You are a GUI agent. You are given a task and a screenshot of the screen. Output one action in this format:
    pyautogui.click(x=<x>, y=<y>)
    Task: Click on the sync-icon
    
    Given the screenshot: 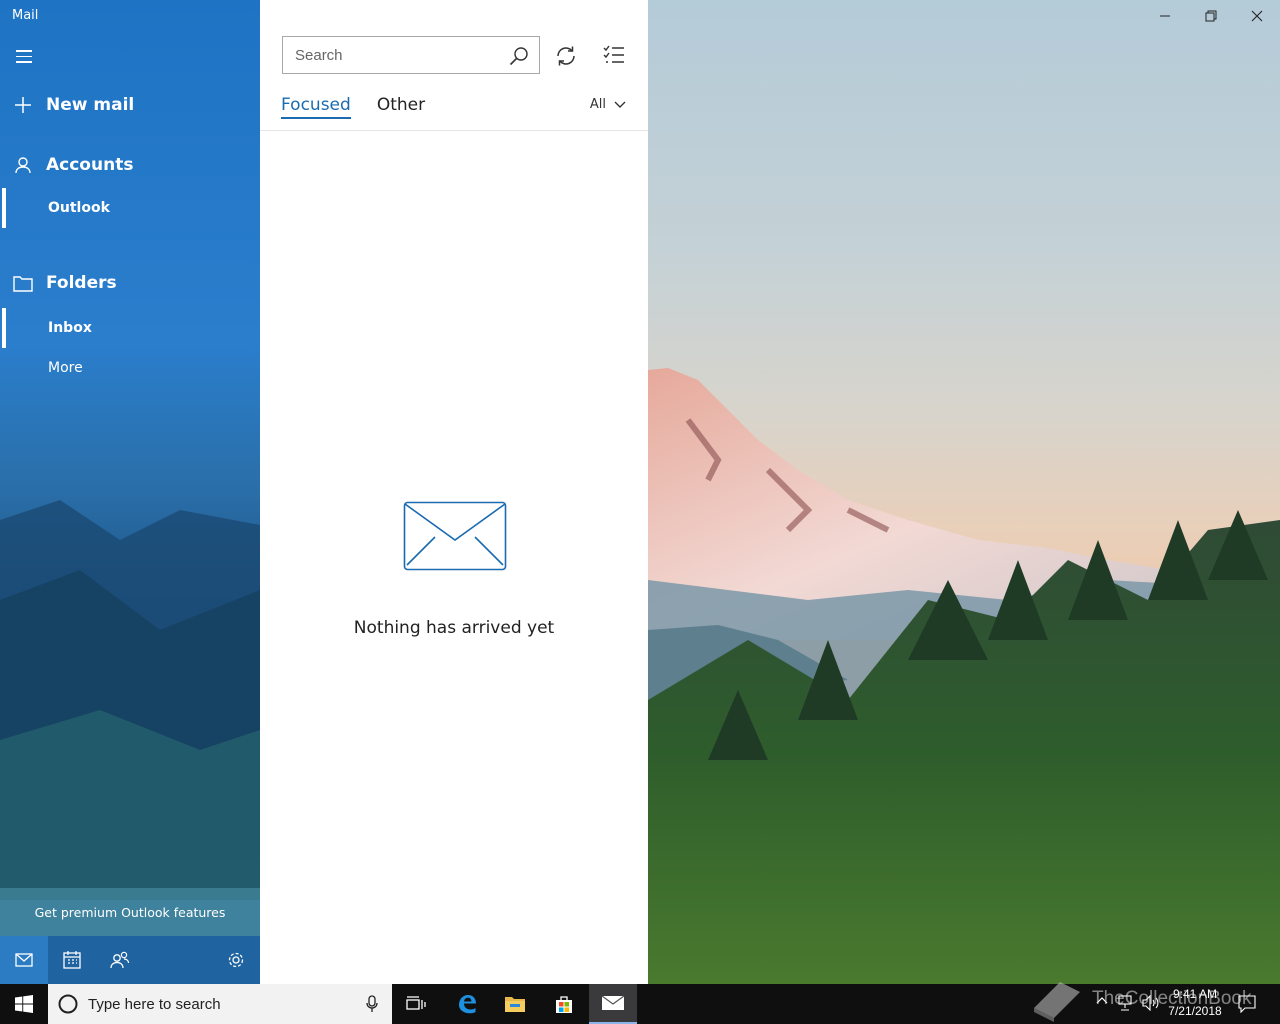 What is the action you would take?
    pyautogui.click(x=566, y=56)
    